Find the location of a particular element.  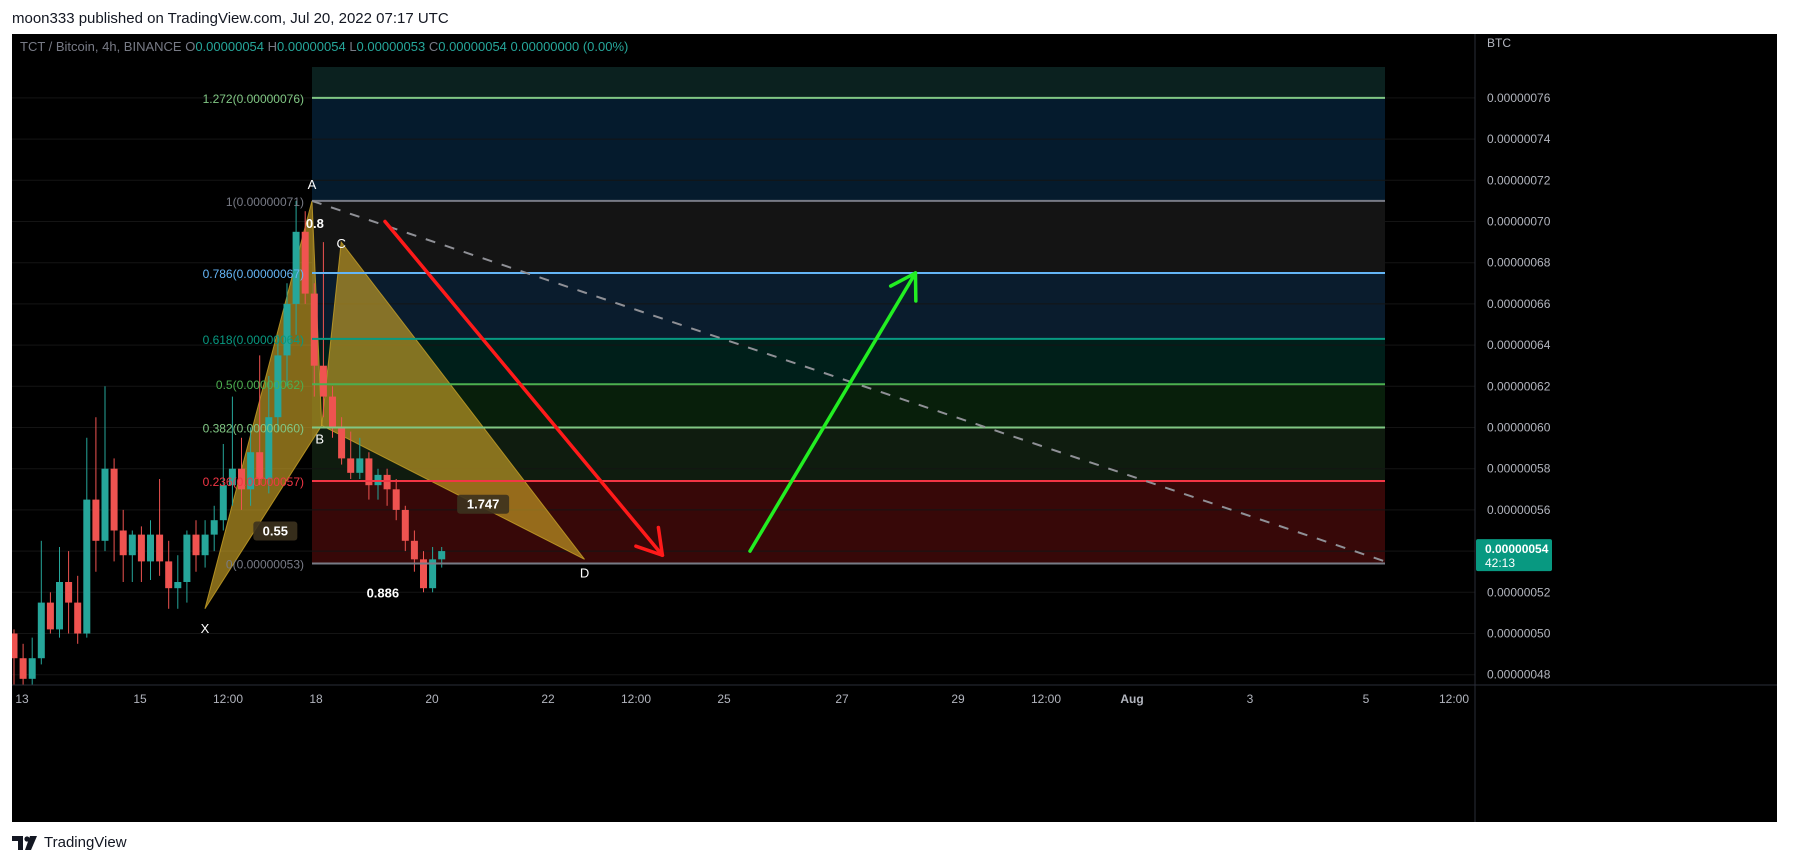

ratio-label: 0.8 is located at coordinates (315, 223).